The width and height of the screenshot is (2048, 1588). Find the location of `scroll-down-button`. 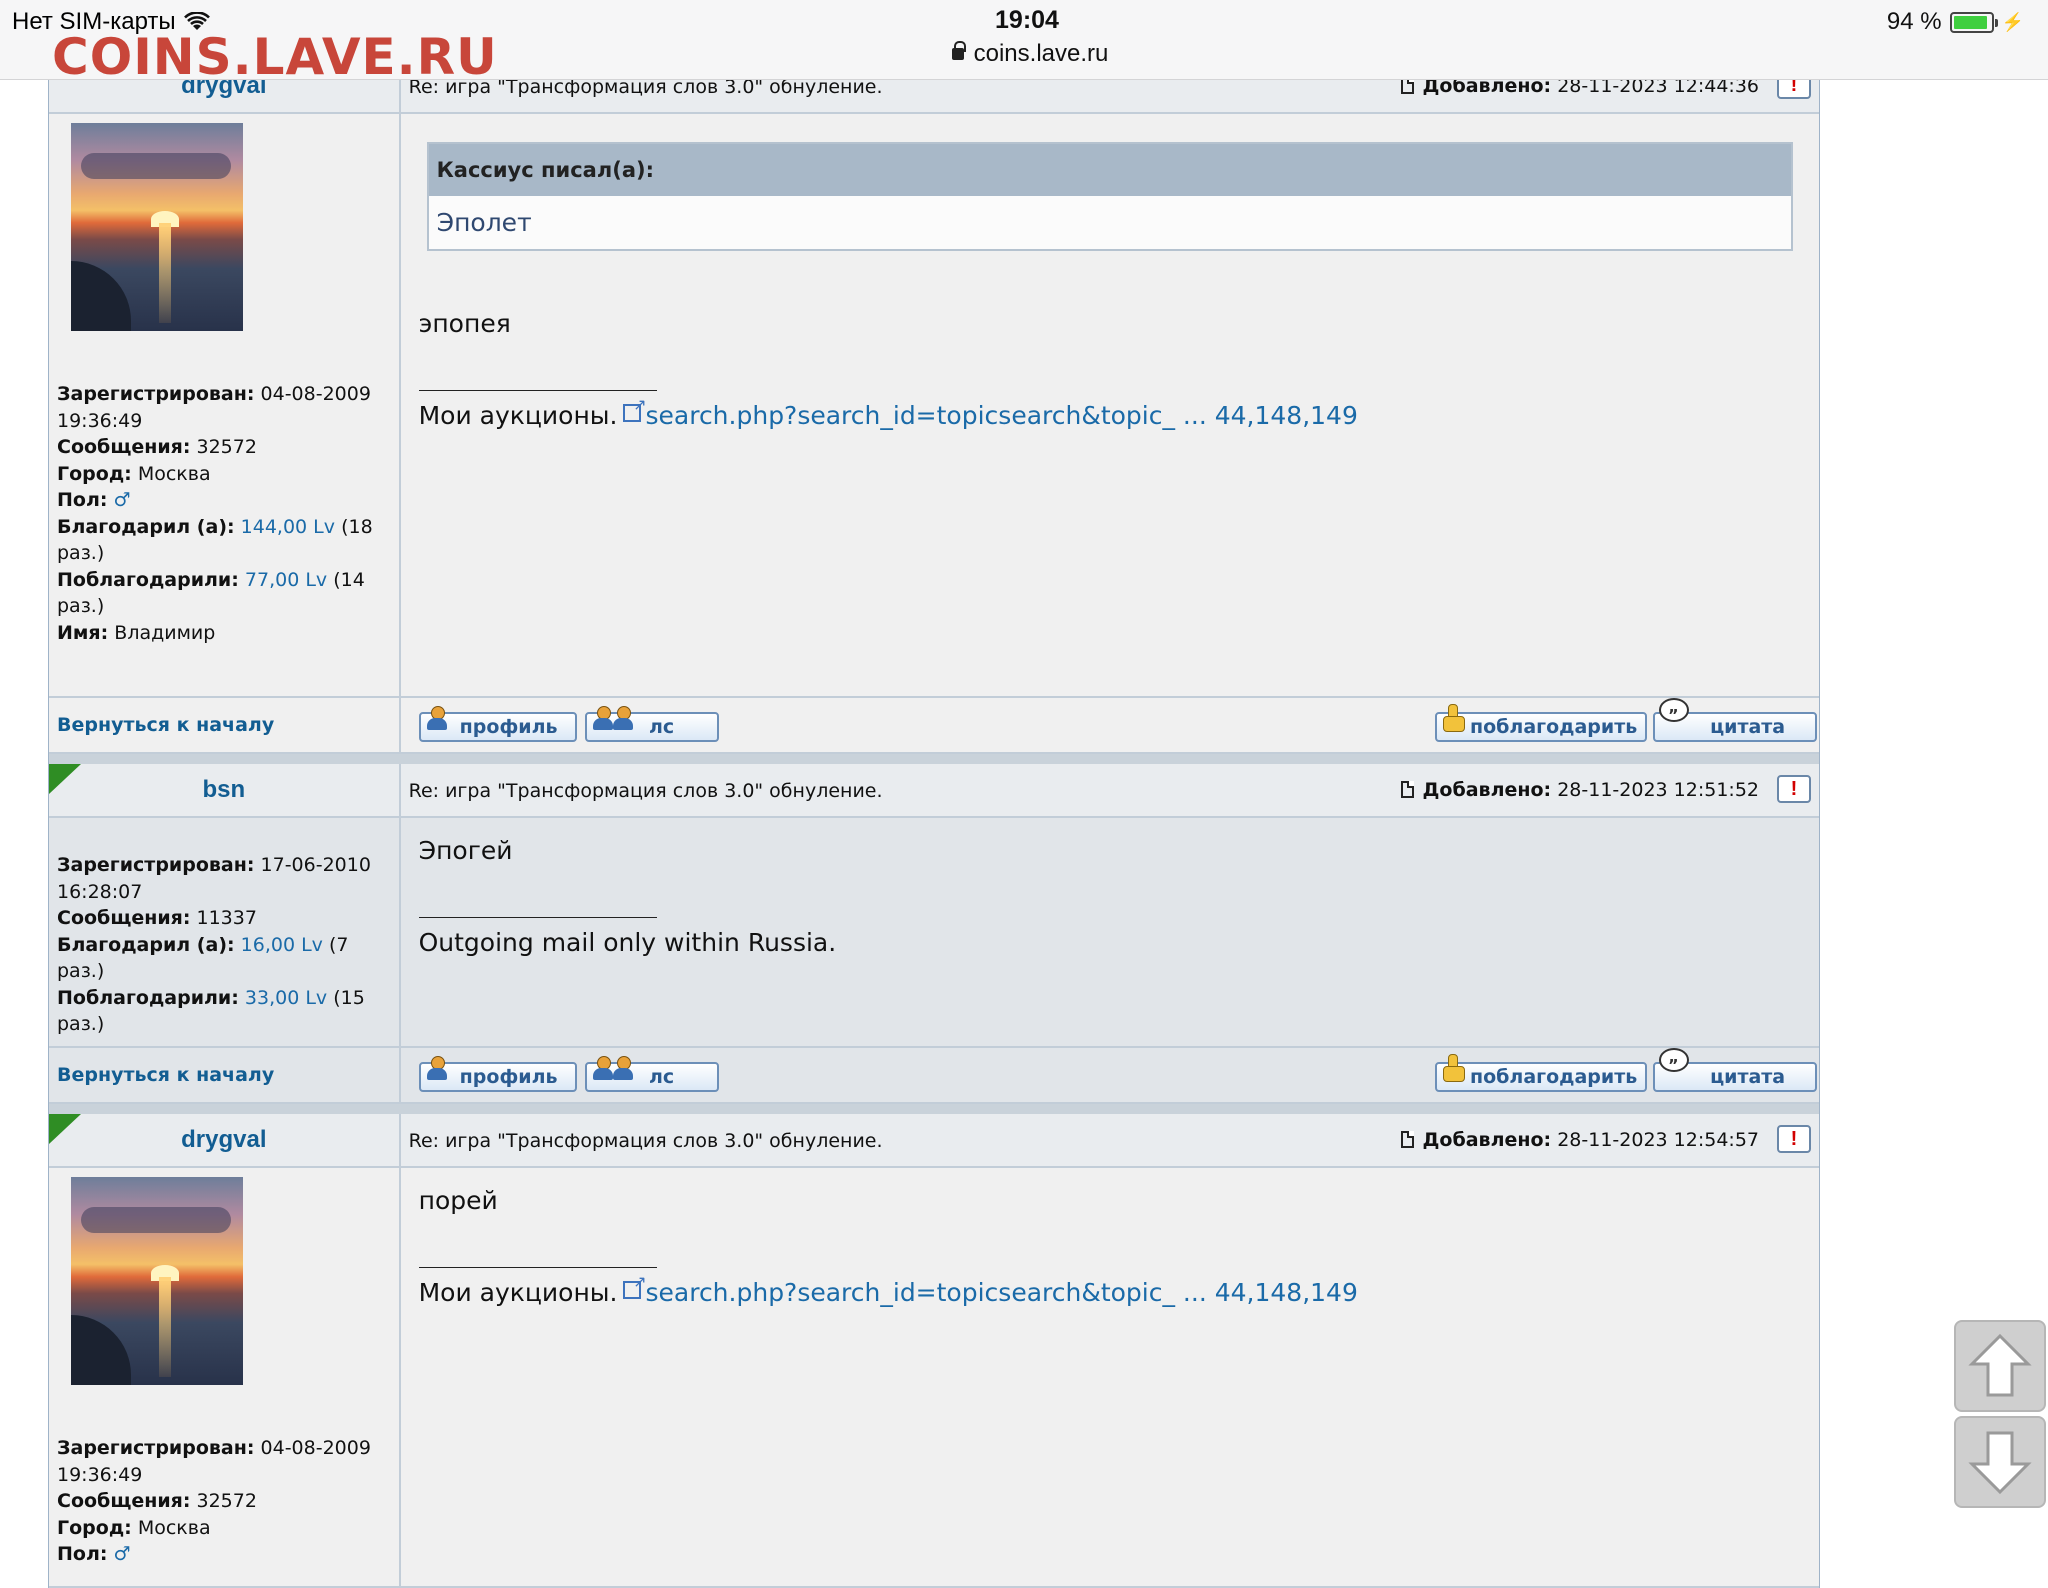

scroll-down-button is located at coordinates (2000, 1462).